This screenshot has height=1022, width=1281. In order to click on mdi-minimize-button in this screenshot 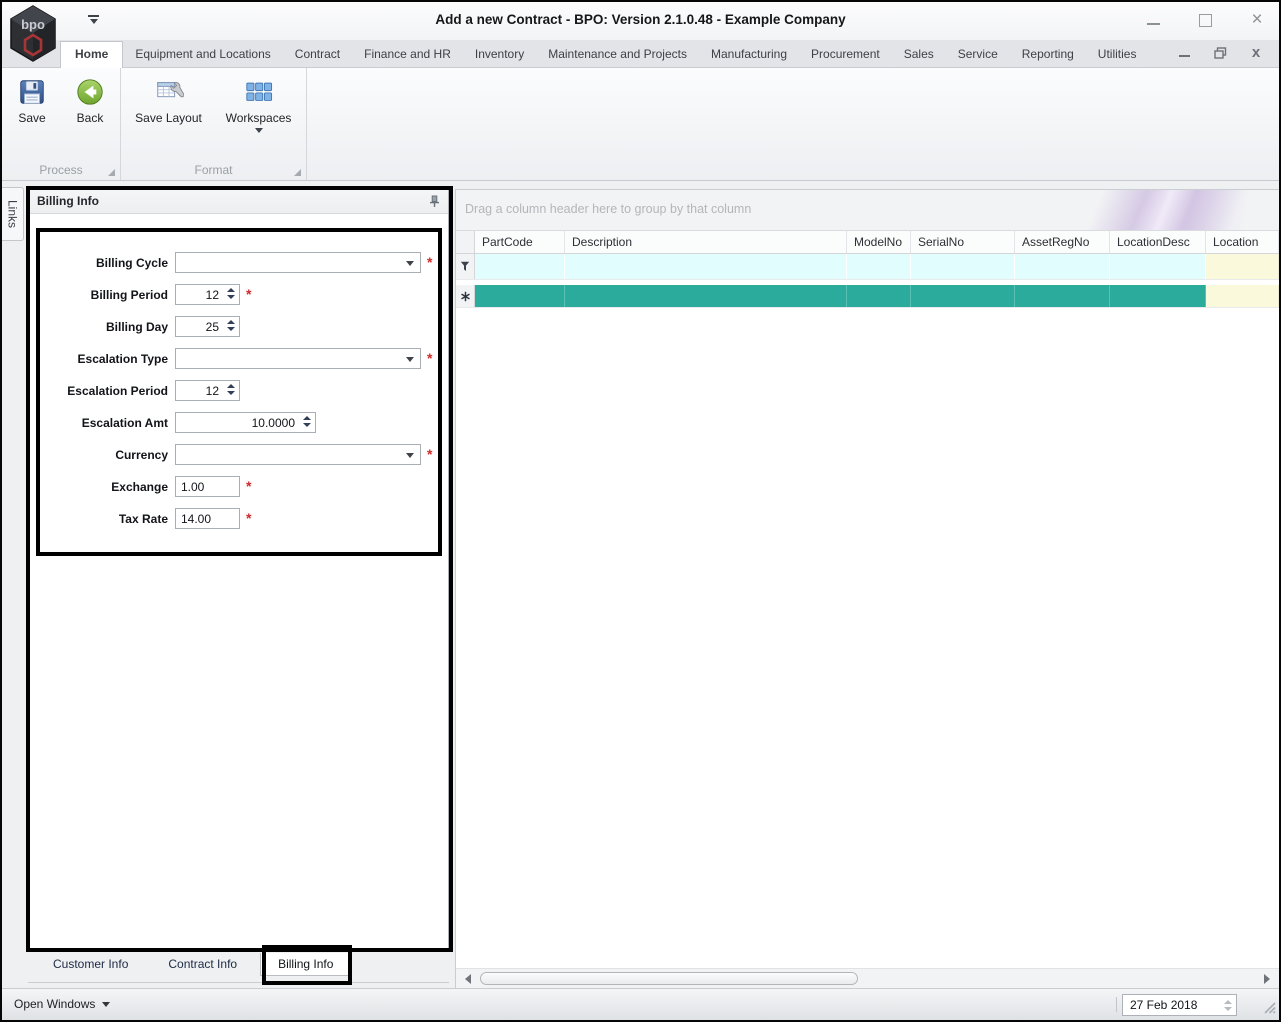, I will do `click(1184, 53)`.